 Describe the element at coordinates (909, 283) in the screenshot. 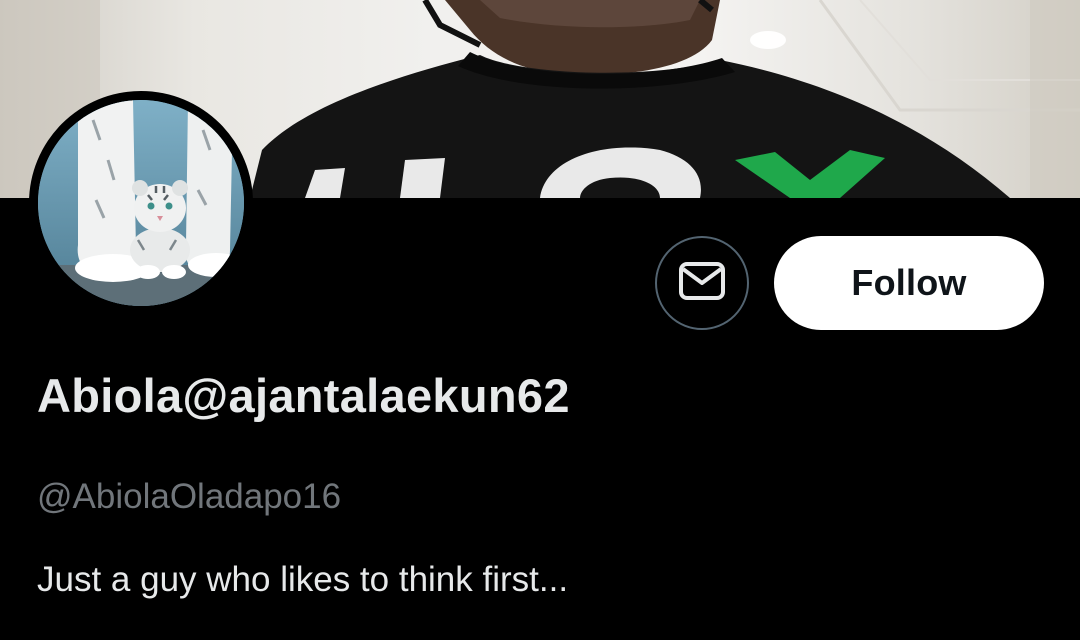

I see `follow-button: Follow` at that location.